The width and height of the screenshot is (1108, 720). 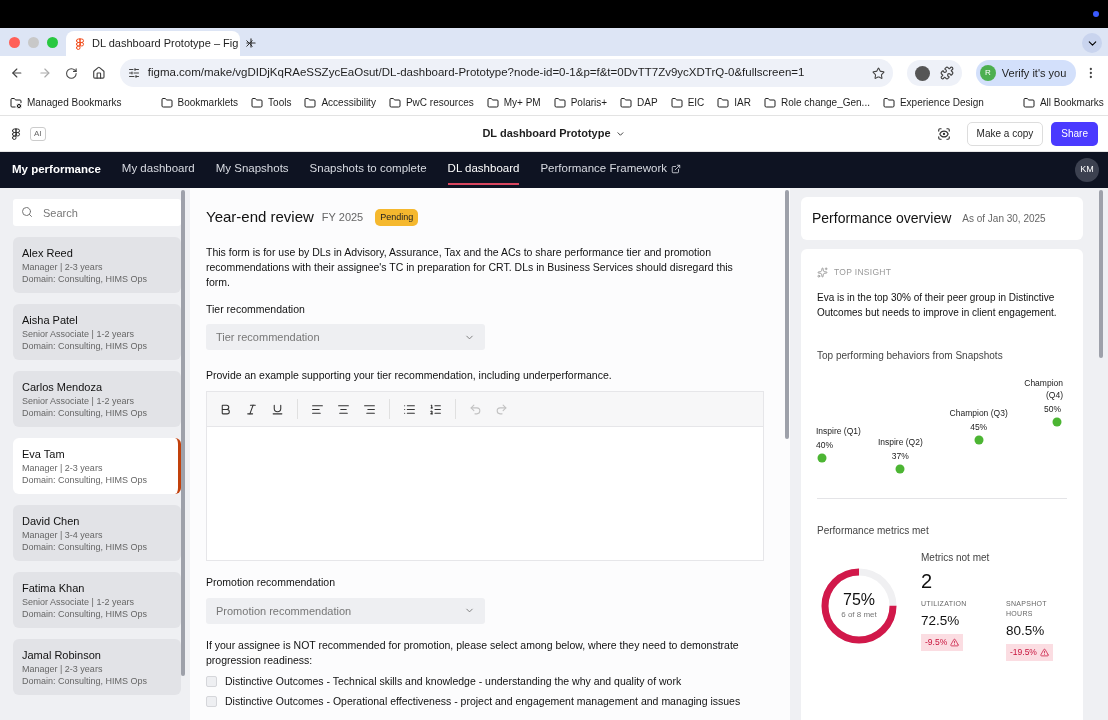 What do you see at coordinates (1074, 133) in the screenshot?
I see `share-button: Share` at bounding box center [1074, 133].